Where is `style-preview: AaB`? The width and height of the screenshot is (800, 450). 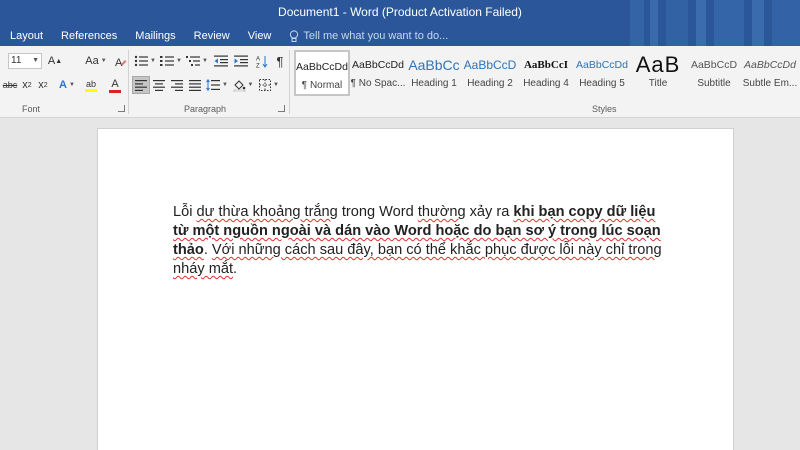
style-preview: AaB is located at coordinates (658, 64).